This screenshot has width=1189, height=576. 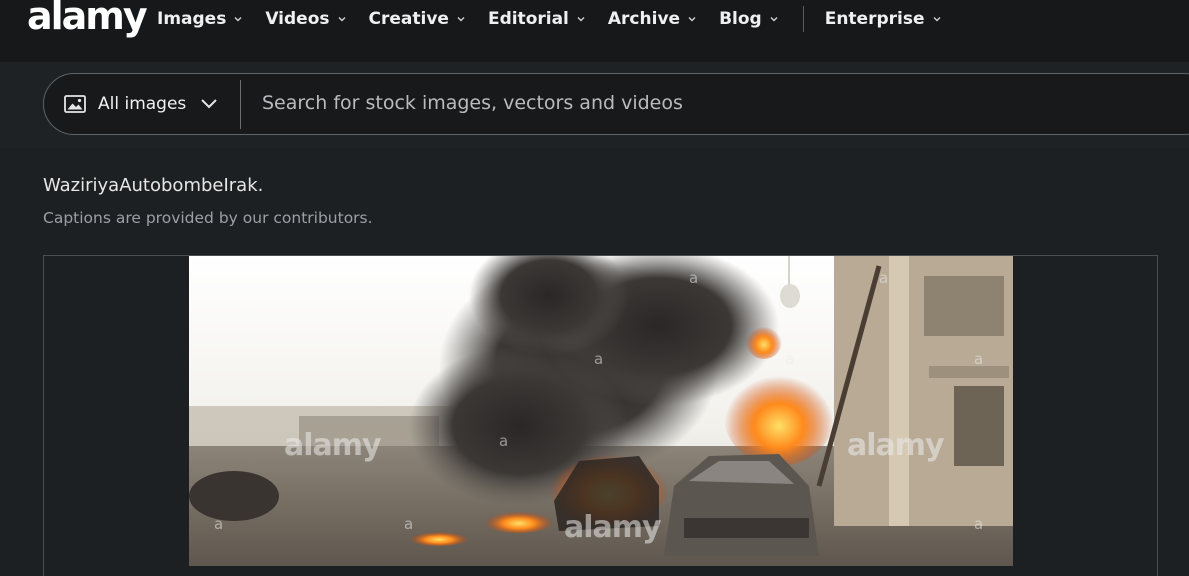 What do you see at coordinates (408, 19) in the screenshot?
I see `nav-creative-label: Creative` at bounding box center [408, 19].